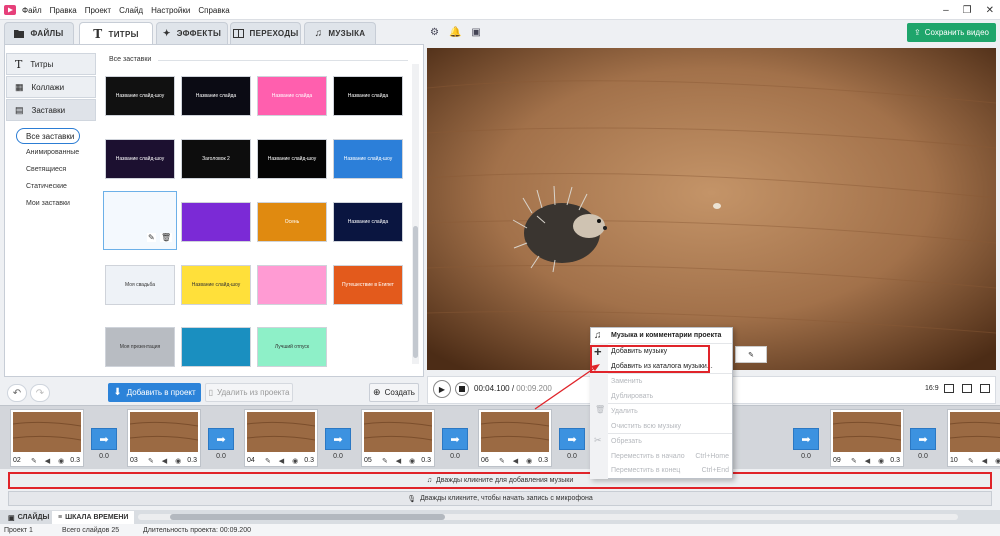 The image size is (1000, 536). I want to click on text-t-icon: T, so click(19, 64).